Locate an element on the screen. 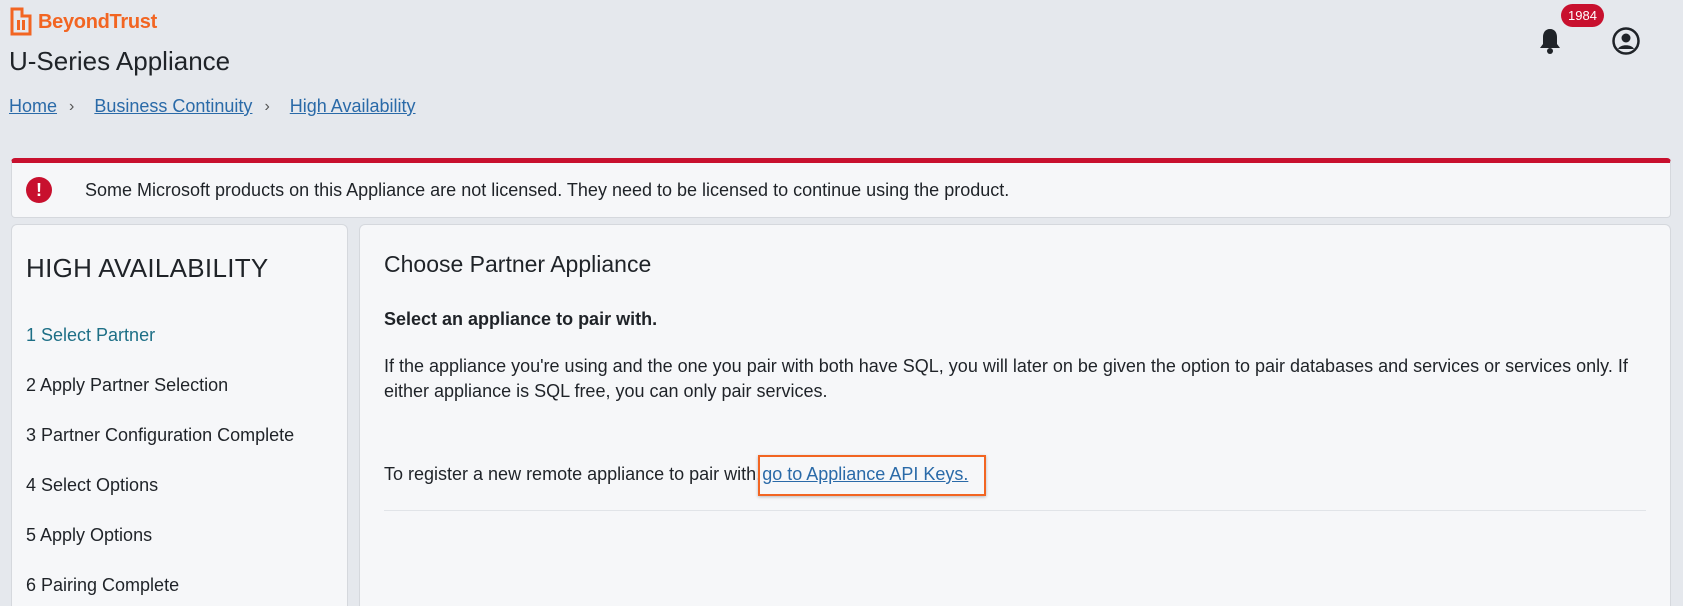  user-avatar-icon is located at coordinates (1626, 41).